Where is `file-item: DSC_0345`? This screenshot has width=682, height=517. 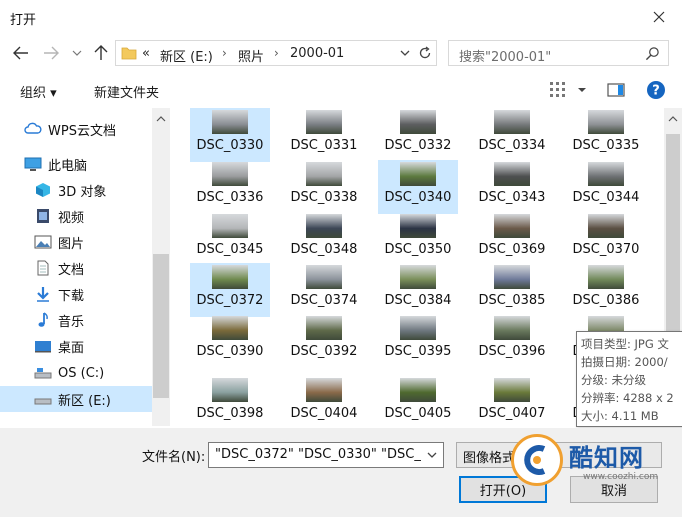
file-item: DSC_0345 is located at coordinates (230, 239).